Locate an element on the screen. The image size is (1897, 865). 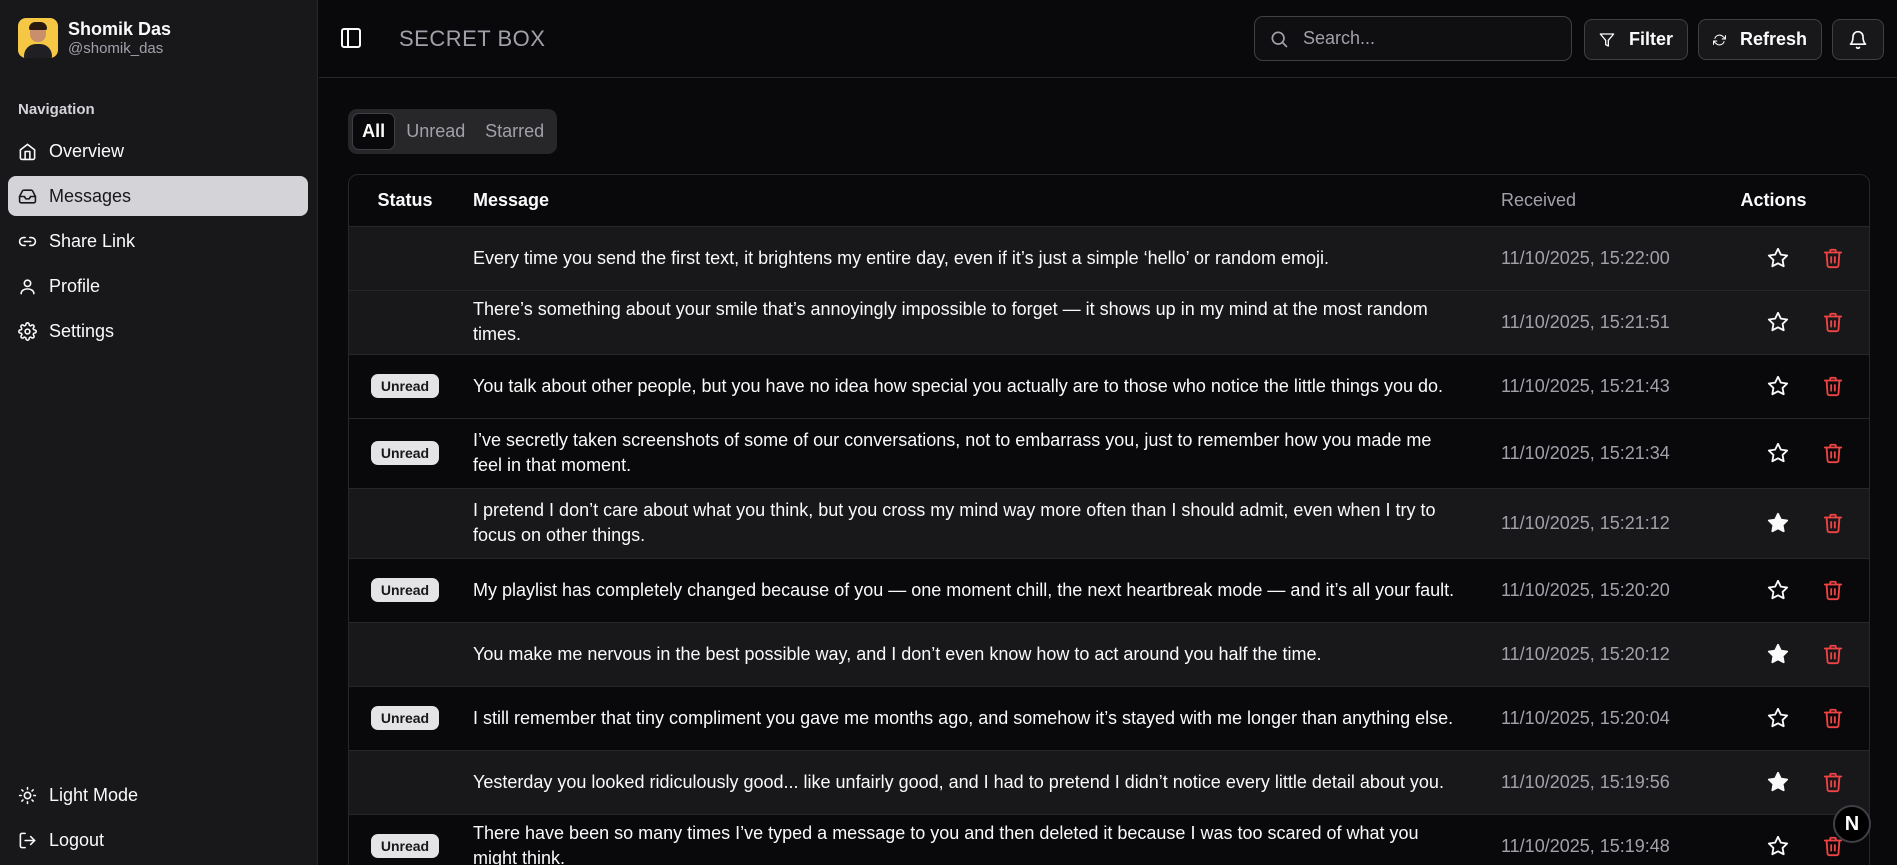
light-mode-label: Light Mode is located at coordinates (94, 794).